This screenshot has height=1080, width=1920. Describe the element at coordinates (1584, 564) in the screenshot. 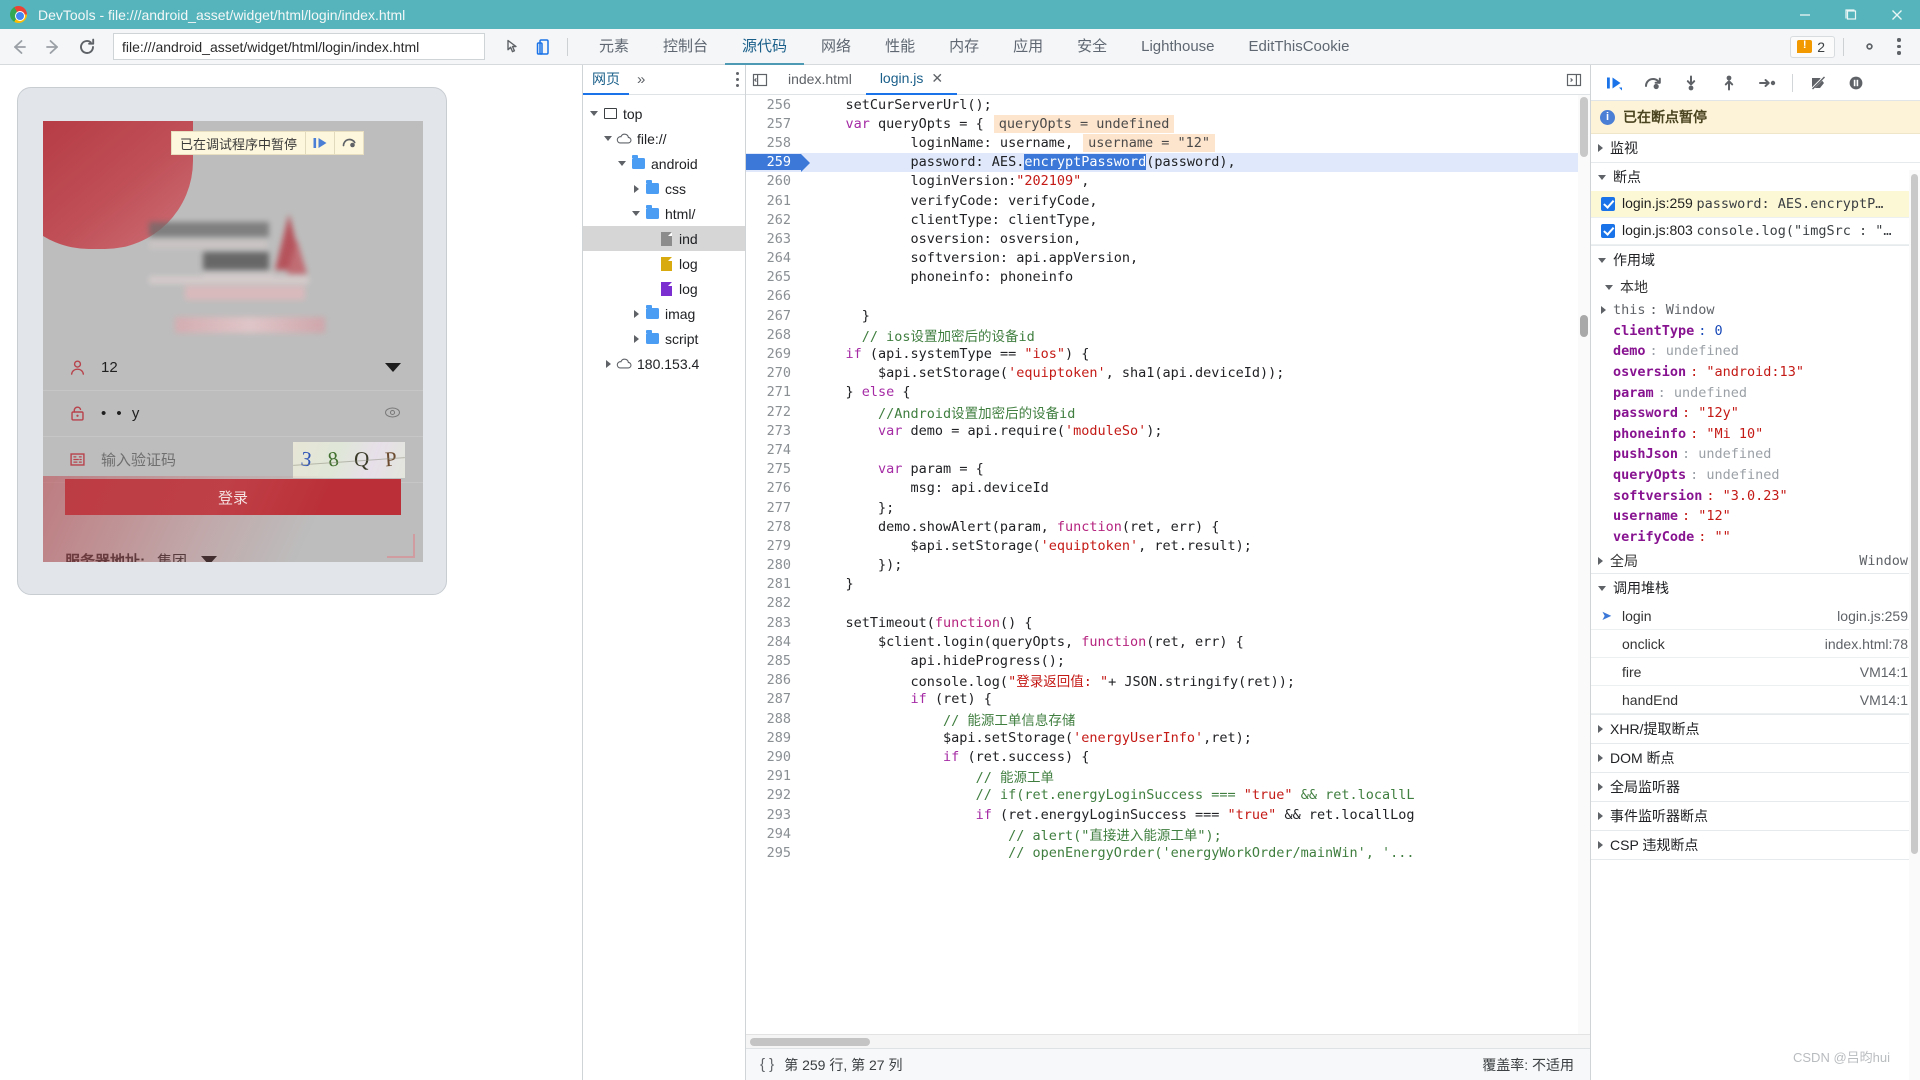

I see `editor-vertical-scrollbar` at that location.